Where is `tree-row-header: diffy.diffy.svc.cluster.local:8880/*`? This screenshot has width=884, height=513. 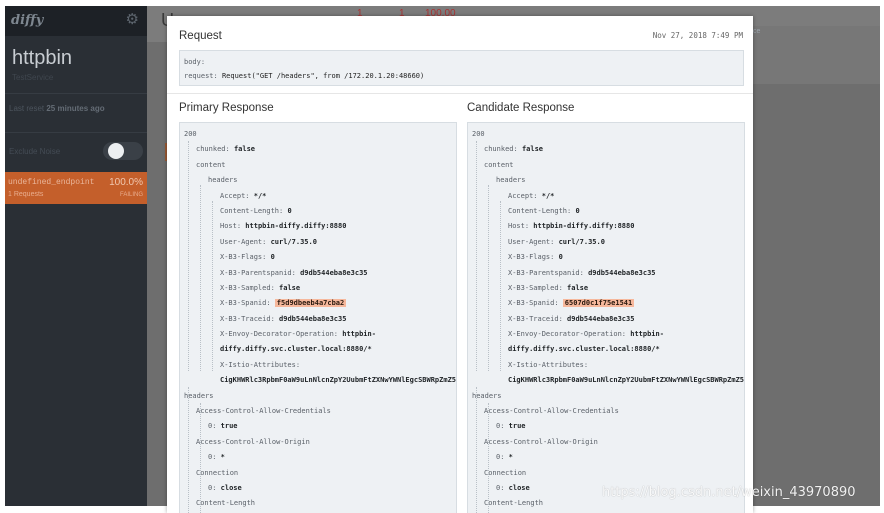 tree-row-header: diffy.diffy.svc.cluster.local:8880/* is located at coordinates (606, 349).